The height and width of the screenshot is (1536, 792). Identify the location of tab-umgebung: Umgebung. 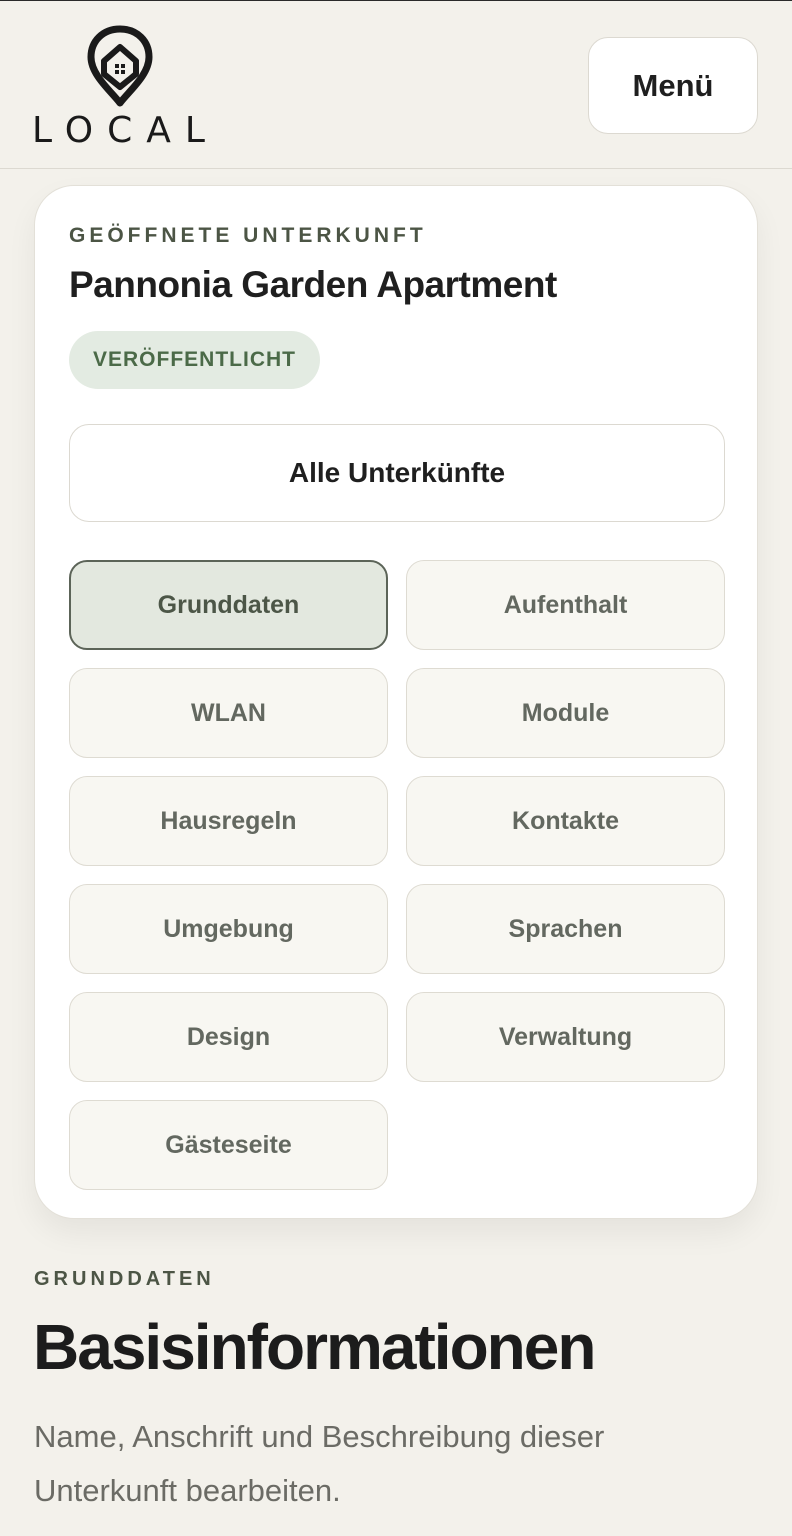
(228, 929).